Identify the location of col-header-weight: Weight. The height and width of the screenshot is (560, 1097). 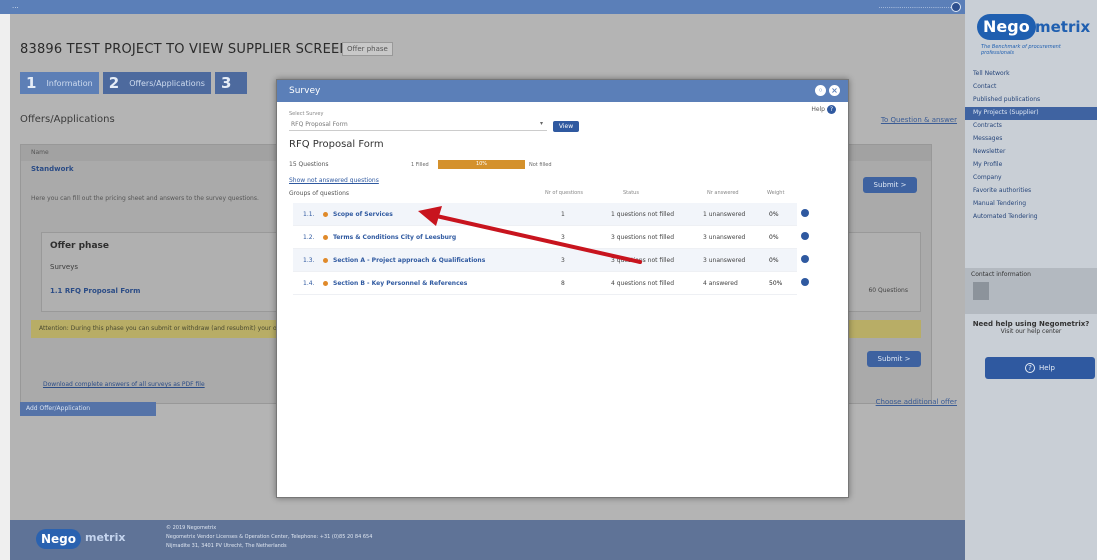
(776, 193).